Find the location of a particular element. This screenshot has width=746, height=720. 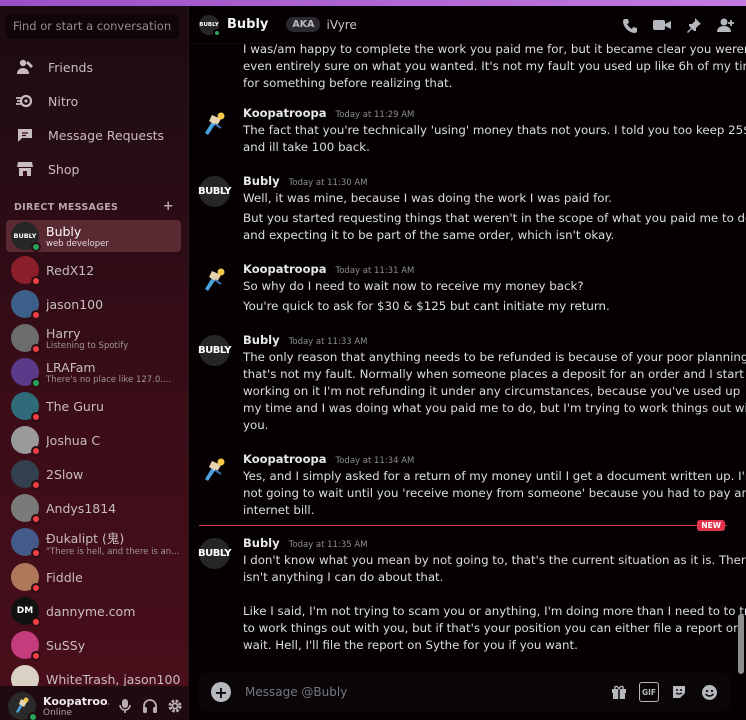

sticker-icon is located at coordinates (679, 692).